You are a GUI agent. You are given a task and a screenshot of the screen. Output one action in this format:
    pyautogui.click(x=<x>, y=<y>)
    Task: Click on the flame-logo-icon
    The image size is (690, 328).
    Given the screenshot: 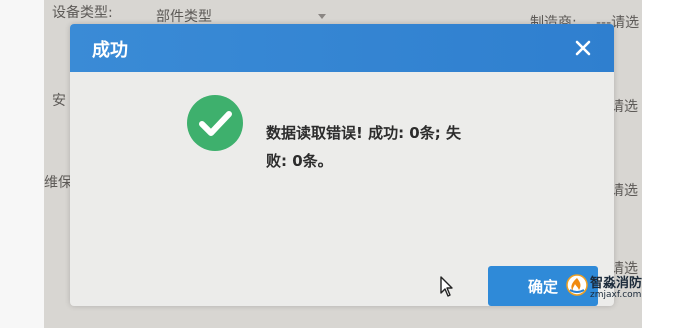 What is the action you would take?
    pyautogui.click(x=577, y=287)
    